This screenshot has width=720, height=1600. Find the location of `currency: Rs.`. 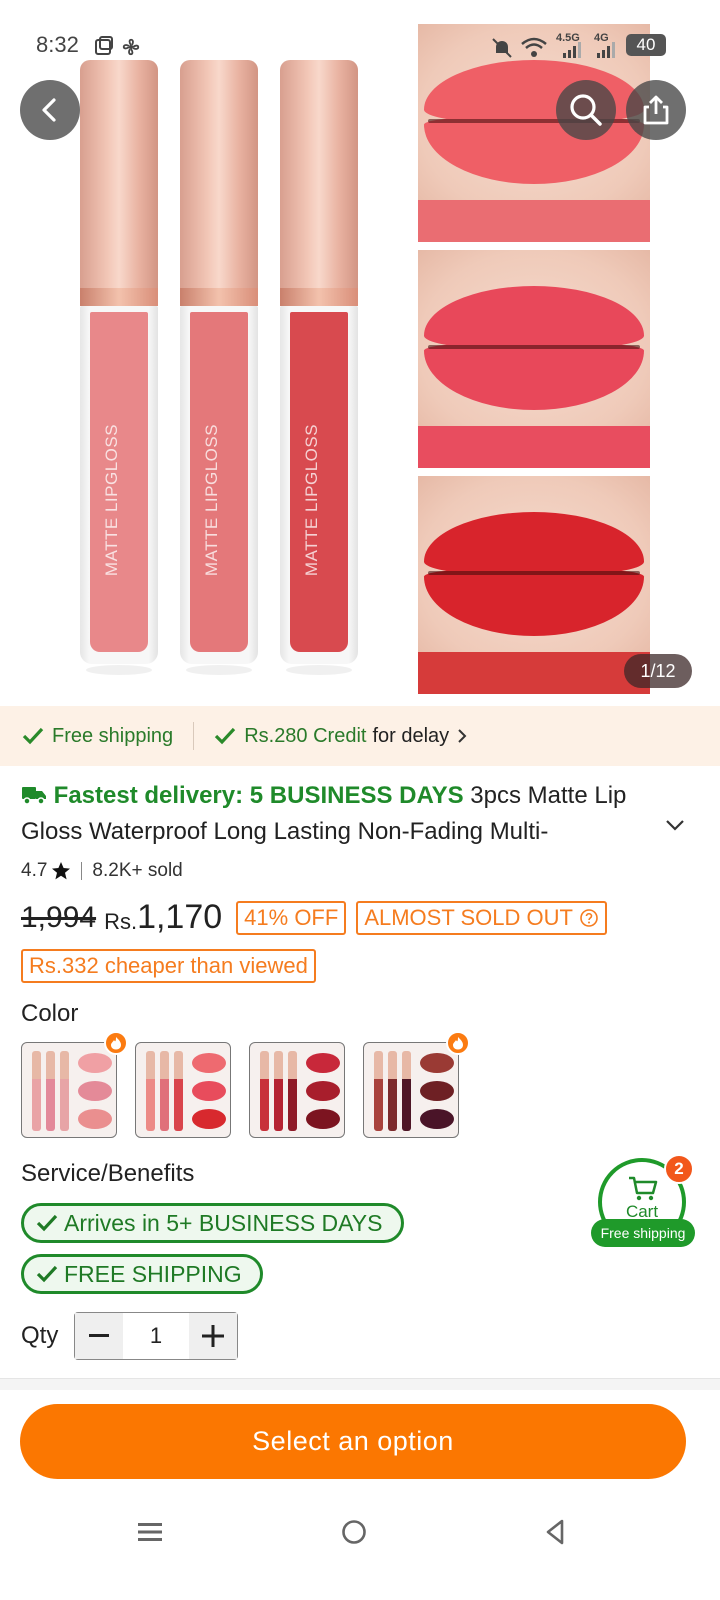

currency: Rs. is located at coordinates (121, 921).